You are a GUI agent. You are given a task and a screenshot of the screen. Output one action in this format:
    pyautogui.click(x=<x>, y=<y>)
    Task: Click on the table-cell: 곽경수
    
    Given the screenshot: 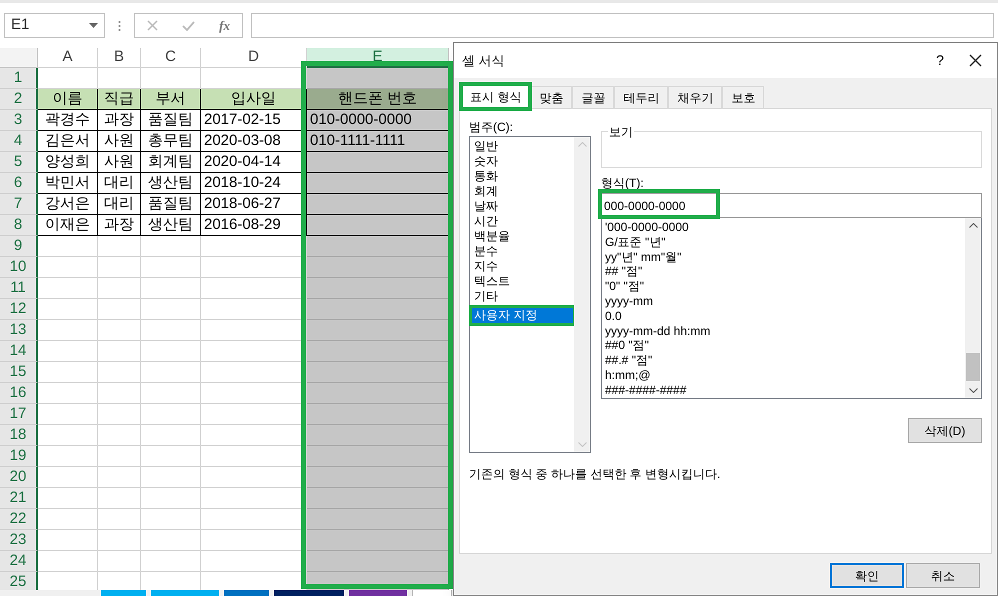 What is the action you would take?
    pyautogui.click(x=68, y=120)
    